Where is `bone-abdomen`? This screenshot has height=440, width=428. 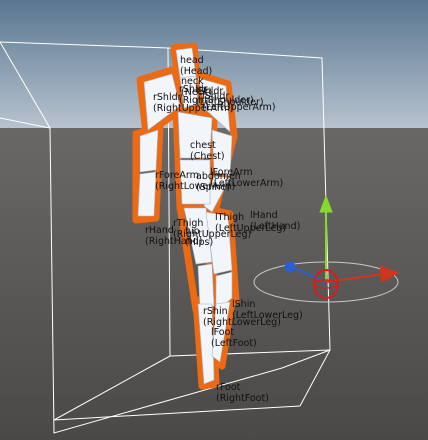
bone-abdomen is located at coordinates (195, 182).